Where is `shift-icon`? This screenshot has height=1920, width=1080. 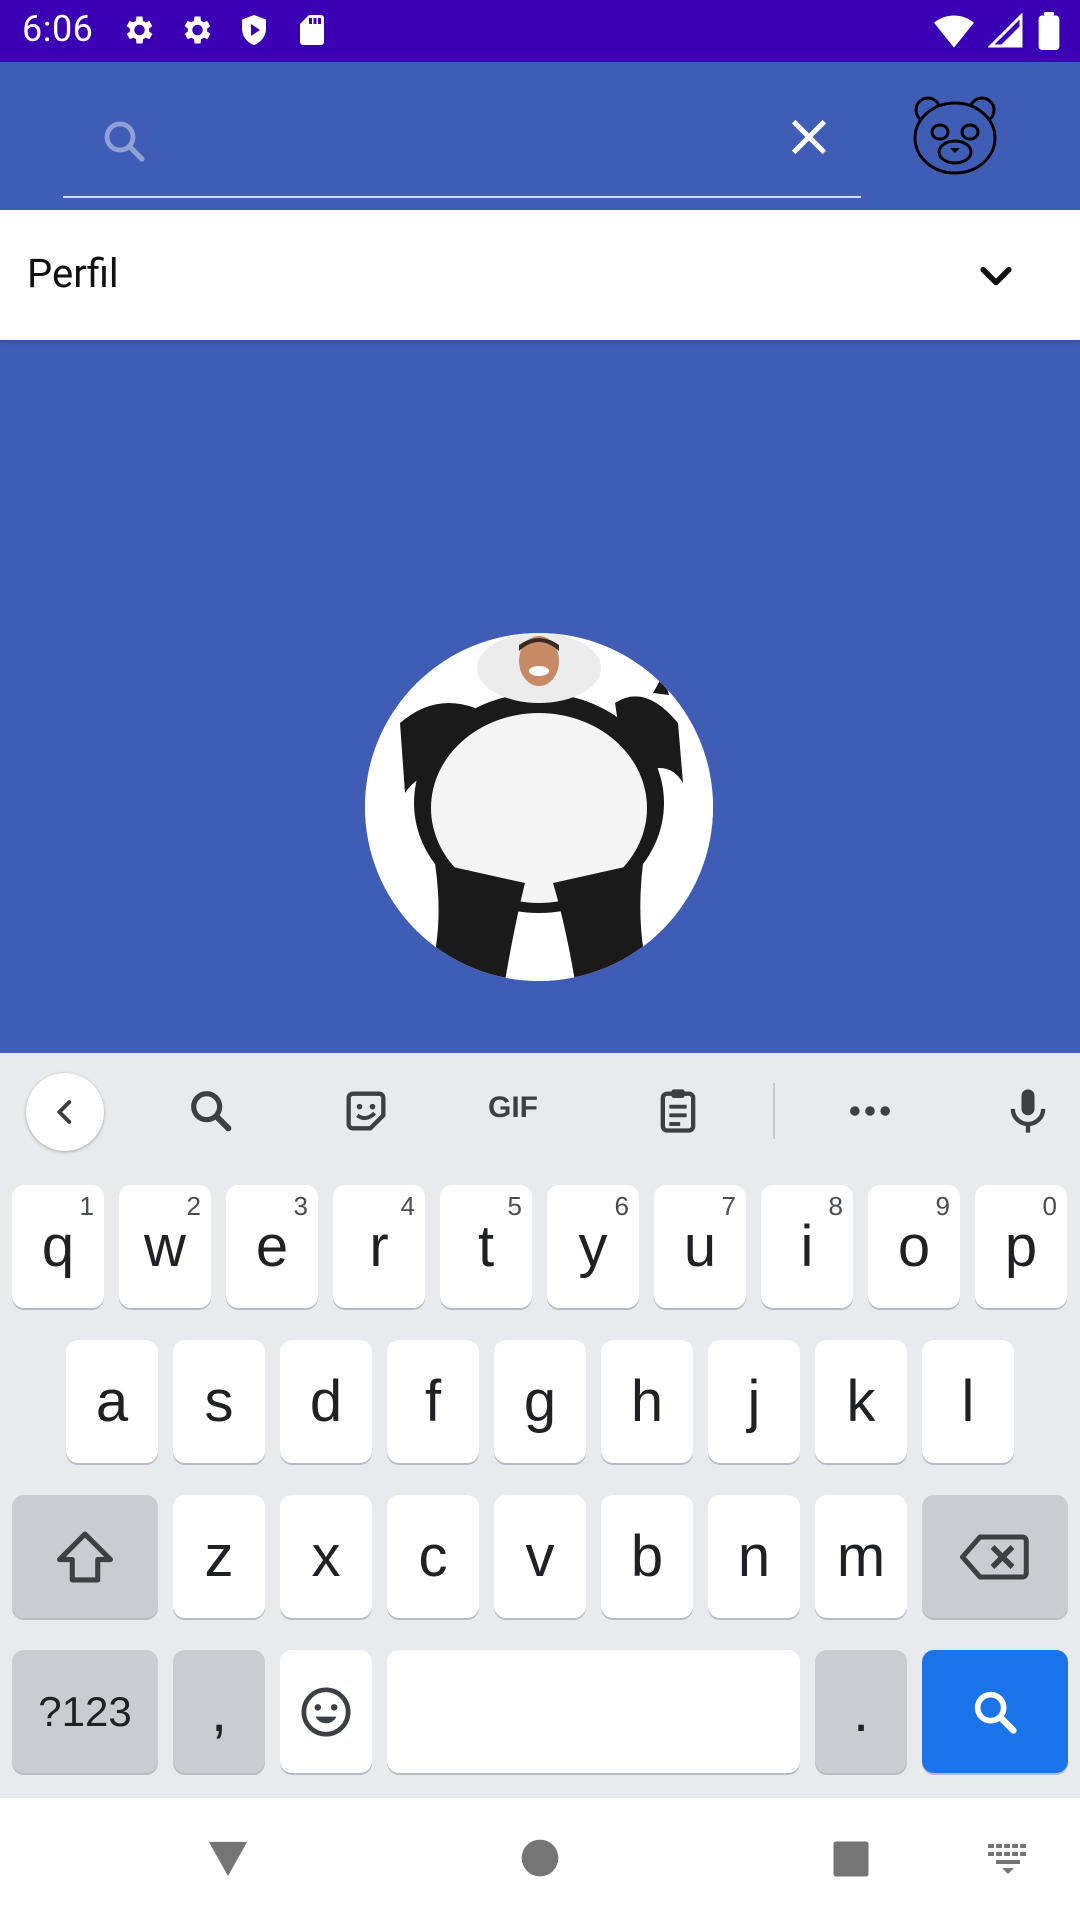 shift-icon is located at coordinates (85, 1556).